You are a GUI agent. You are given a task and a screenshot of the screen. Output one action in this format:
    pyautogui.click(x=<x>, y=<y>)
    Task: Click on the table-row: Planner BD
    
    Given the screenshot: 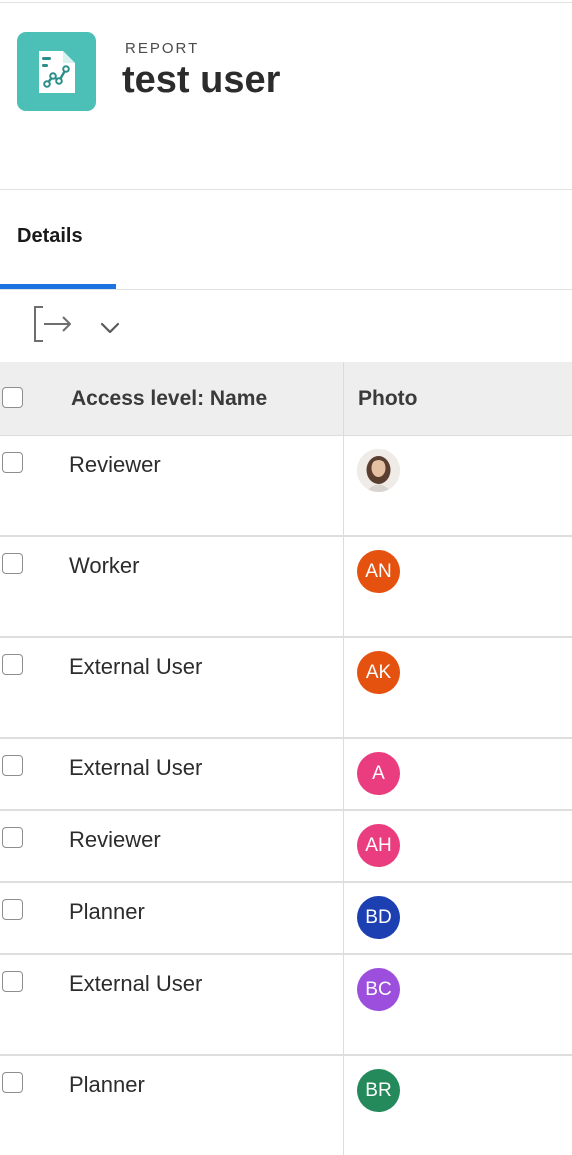 What is the action you would take?
    pyautogui.click(x=286, y=919)
    